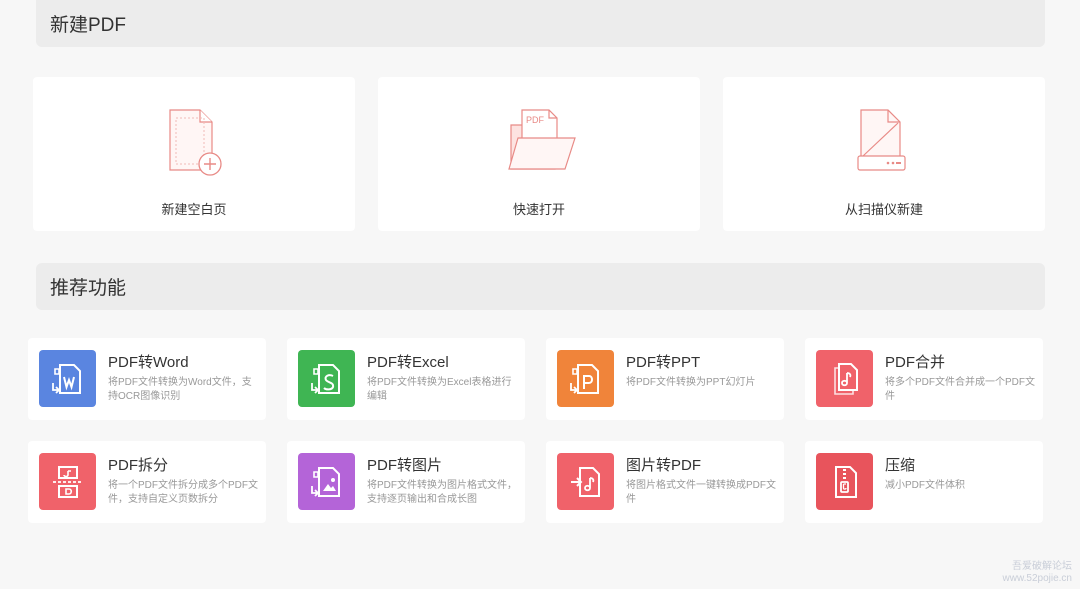  I want to click on watermark: 吾爱破解论坛 www.52pojie.cn, so click(1037, 573).